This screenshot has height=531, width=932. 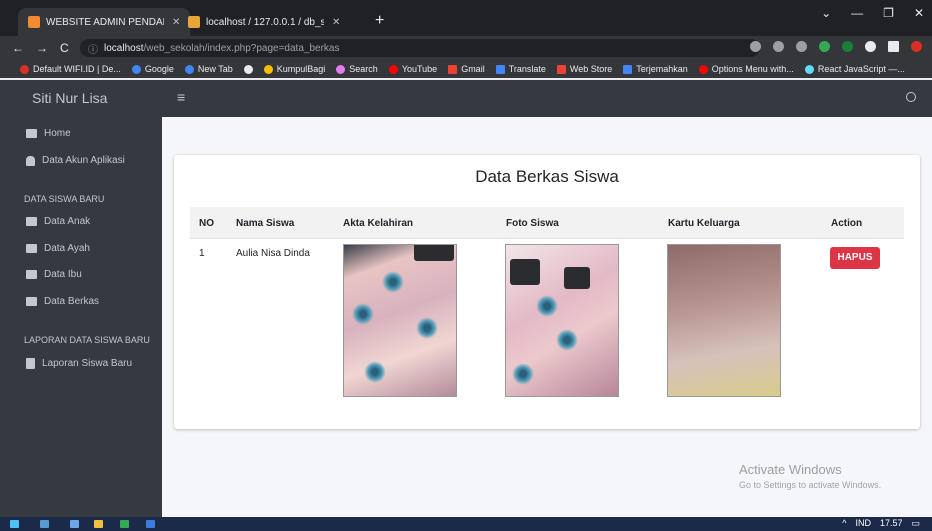 What do you see at coordinates (93, 50) in the screenshot?
I see `info-icon: ⓘ` at bounding box center [93, 50].